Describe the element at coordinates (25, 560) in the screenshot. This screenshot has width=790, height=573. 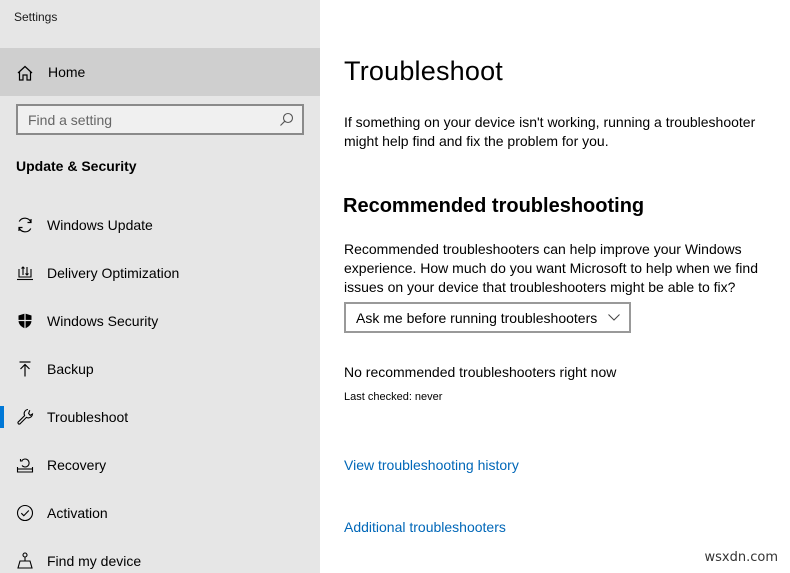
I see `find-device-icon` at that location.